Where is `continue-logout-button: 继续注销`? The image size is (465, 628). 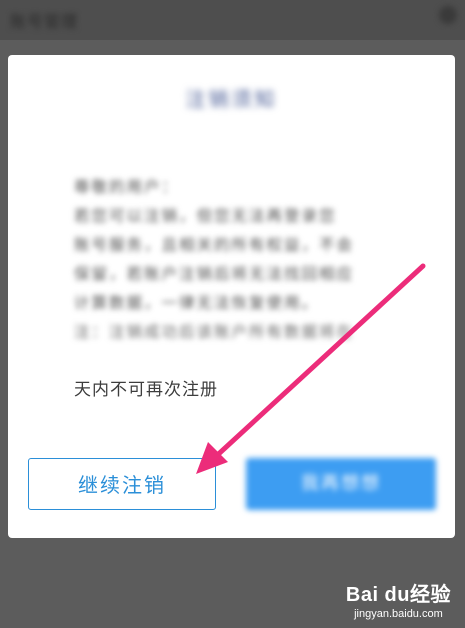
continue-logout-button: 继续注销 is located at coordinates (122, 484).